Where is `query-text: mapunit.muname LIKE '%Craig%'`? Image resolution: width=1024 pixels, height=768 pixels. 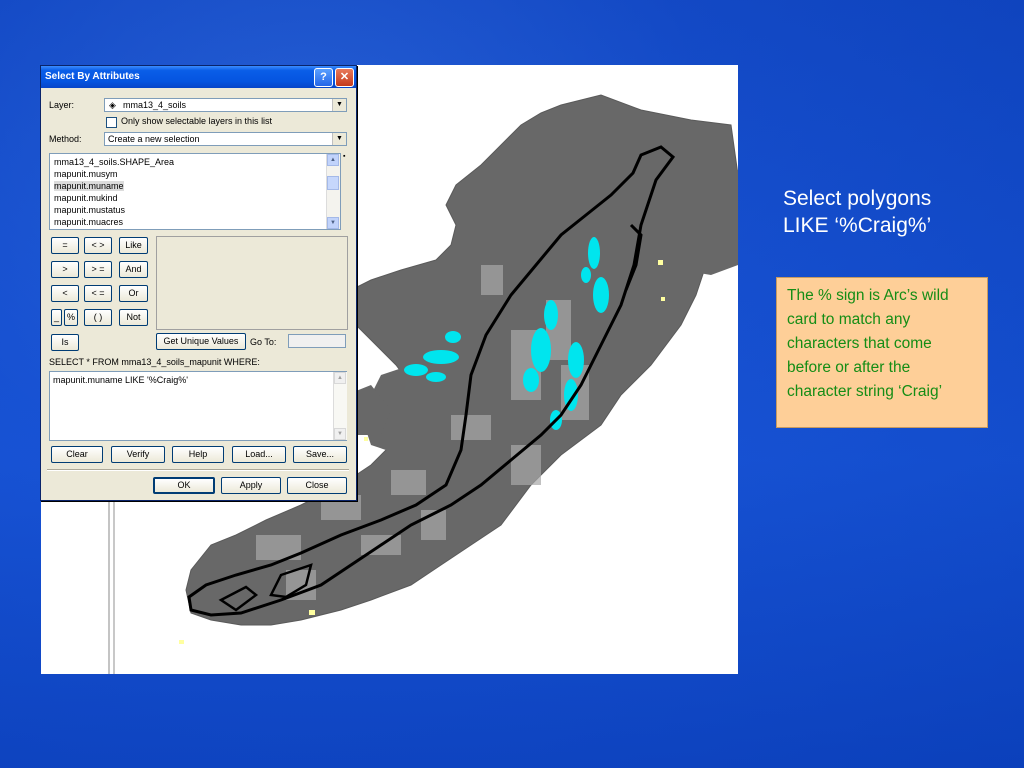 query-text: mapunit.muname LIKE '%Craig%' is located at coordinates (120, 380).